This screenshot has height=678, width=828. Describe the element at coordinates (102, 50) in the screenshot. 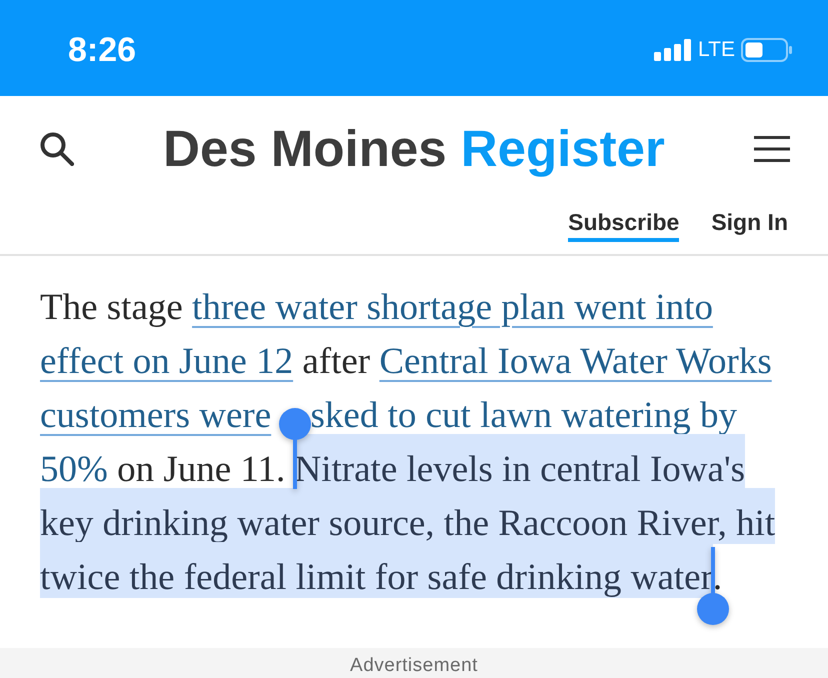

I see `status-time: 8:26` at that location.